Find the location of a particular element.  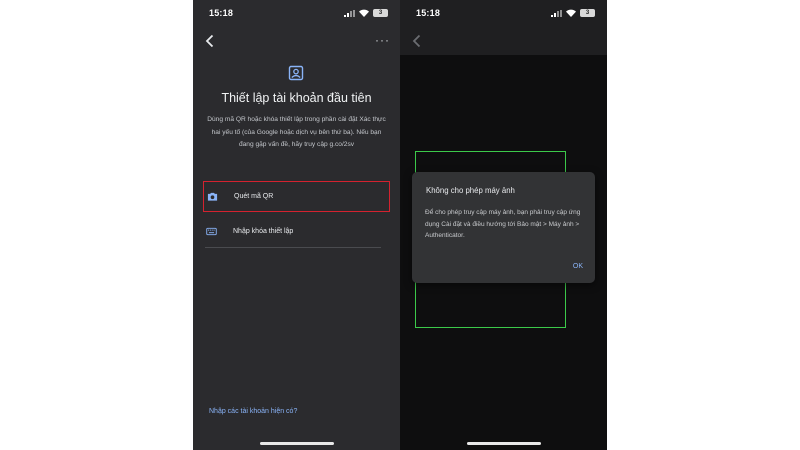

dialog-title: Không cho phép máy ảnh is located at coordinates (470, 190).